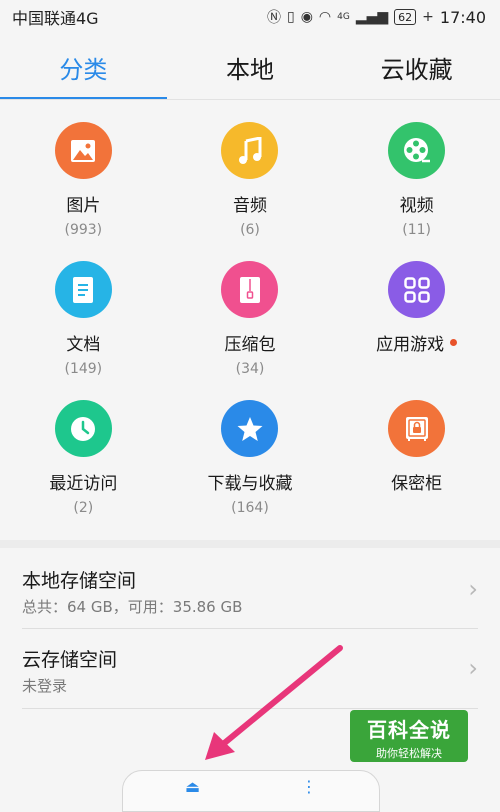 The image size is (500, 812). What do you see at coordinates (428, 17) in the screenshot?
I see `charging-icon: +` at bounding box center [428, 17].